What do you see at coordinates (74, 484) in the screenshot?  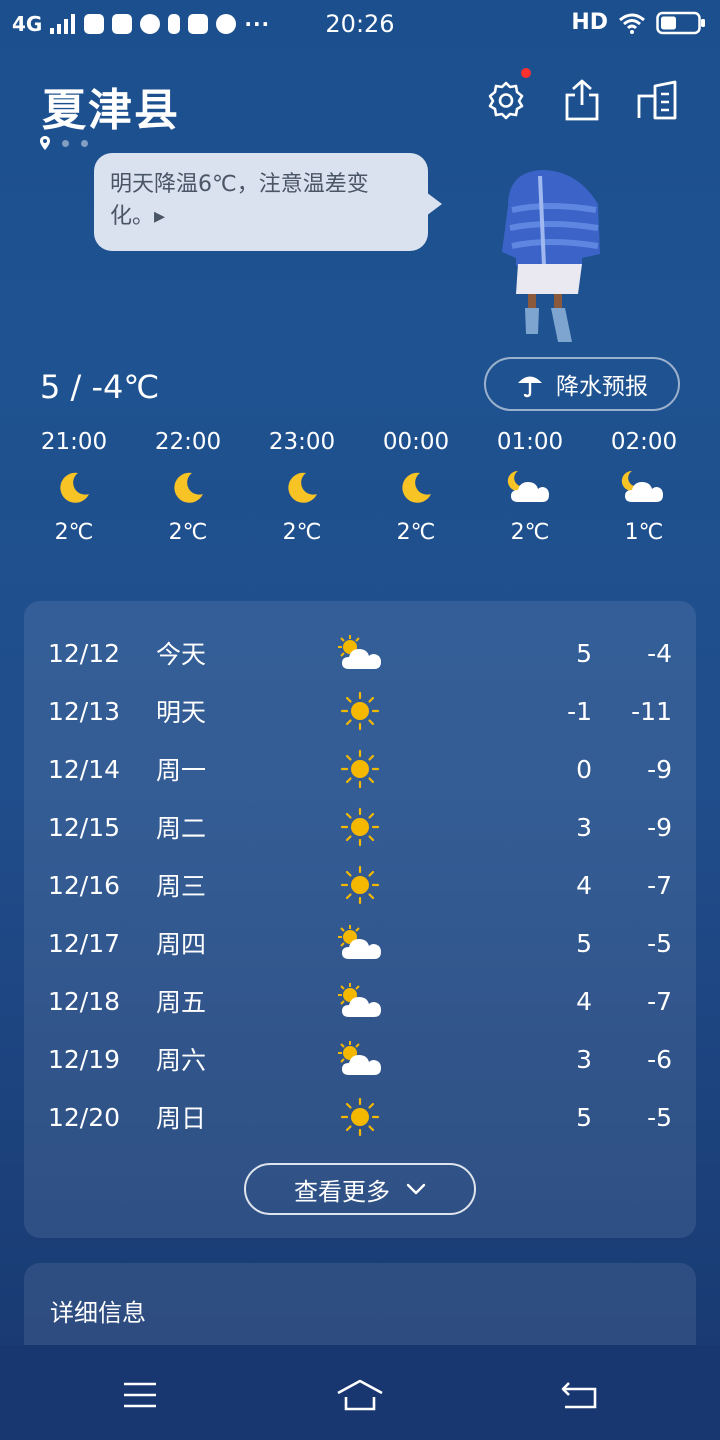 I see `hourly-item: 21:00 2℃` at bounding box center [74, 484].